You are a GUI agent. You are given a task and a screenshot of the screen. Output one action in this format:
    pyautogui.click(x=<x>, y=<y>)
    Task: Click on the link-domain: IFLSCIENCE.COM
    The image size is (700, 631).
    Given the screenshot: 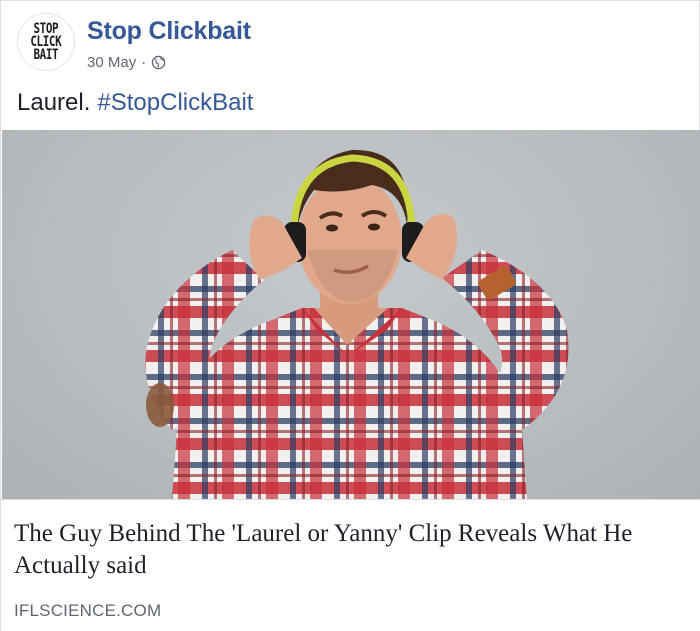 What is the action you would take?
    pyautogui.click(x=88, y=610)
    